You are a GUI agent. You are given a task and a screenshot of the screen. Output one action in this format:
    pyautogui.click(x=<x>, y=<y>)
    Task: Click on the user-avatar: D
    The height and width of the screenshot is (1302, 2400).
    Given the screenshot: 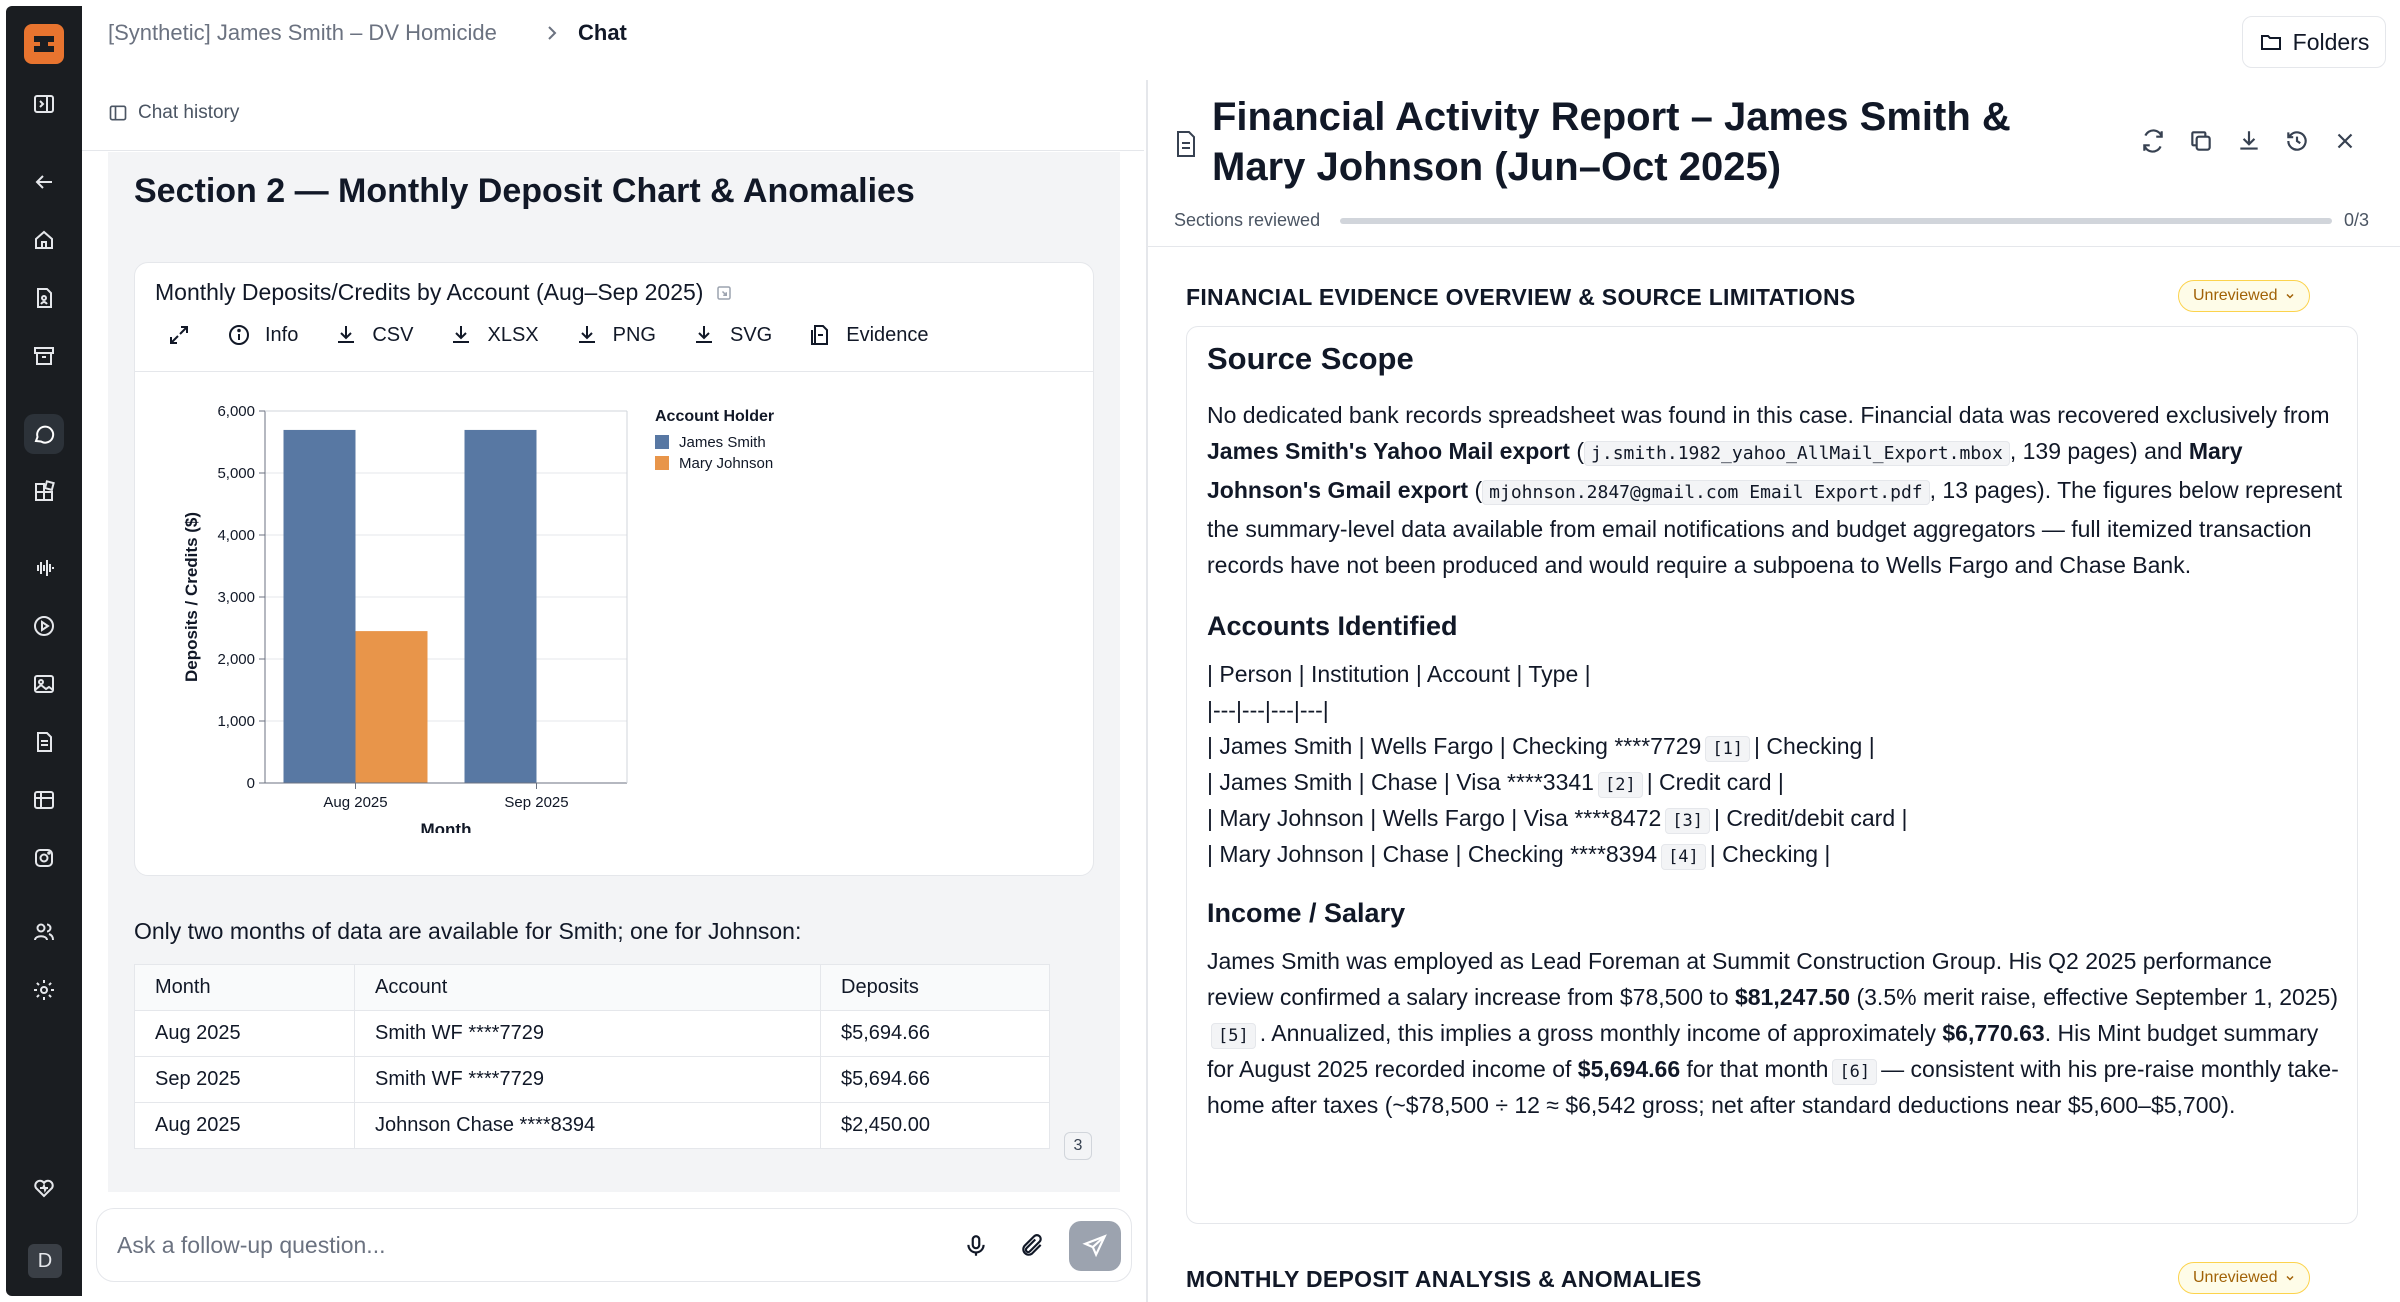 What is the action you would take?
    pyautogui.click(x=45, y=1261)
    